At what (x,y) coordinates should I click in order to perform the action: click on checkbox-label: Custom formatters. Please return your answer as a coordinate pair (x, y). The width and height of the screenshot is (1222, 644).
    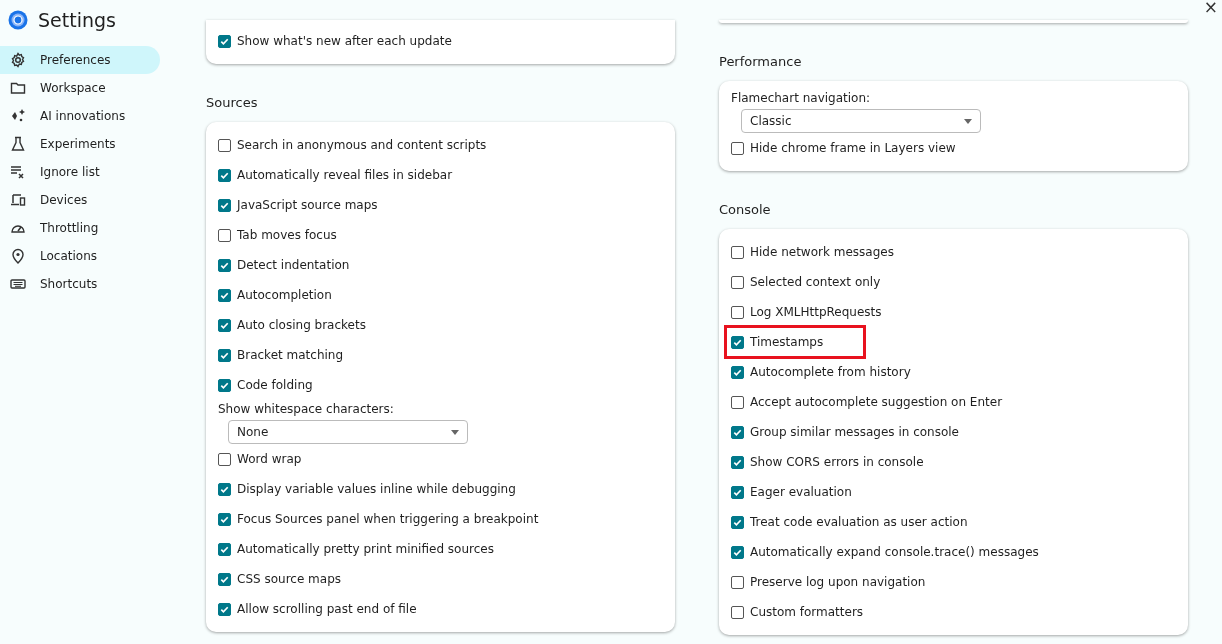
    Looking at the image, I should click on (807, 612).